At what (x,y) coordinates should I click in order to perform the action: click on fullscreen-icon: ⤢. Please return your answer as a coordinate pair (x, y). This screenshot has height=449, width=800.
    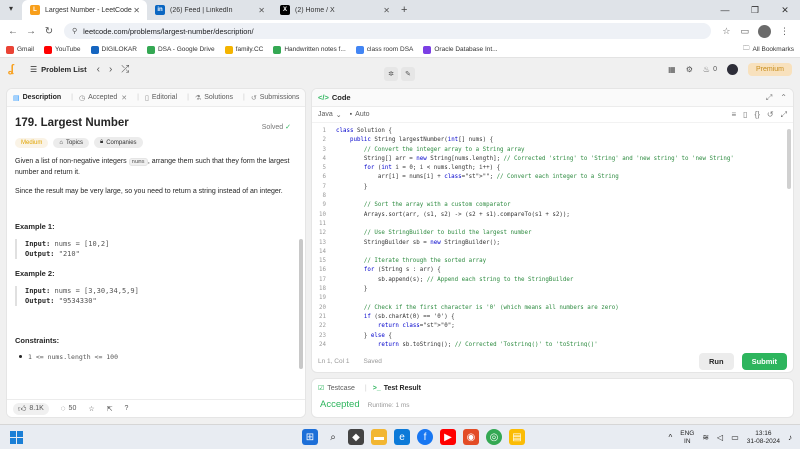
    Looking at the image, I should click on (769, 98).